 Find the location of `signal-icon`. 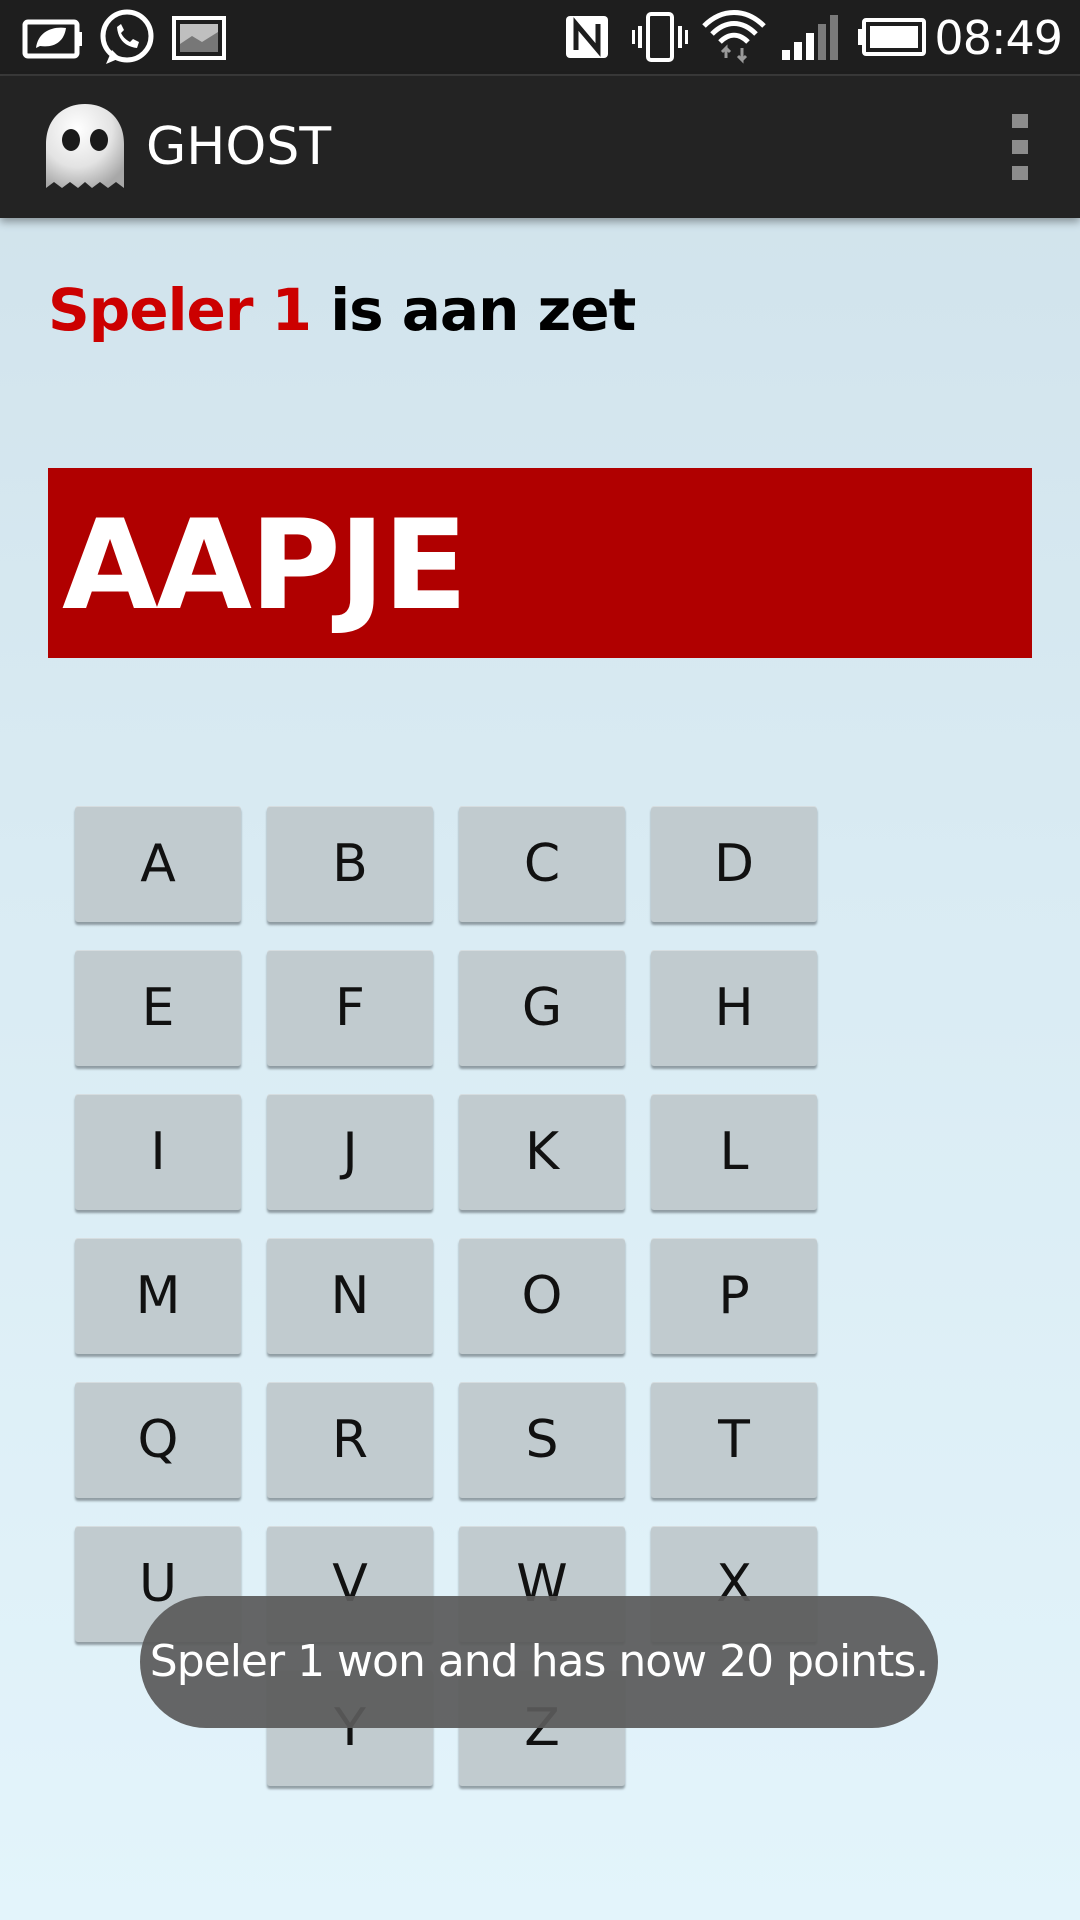

signal-icon is located at coordinates (810, 37).